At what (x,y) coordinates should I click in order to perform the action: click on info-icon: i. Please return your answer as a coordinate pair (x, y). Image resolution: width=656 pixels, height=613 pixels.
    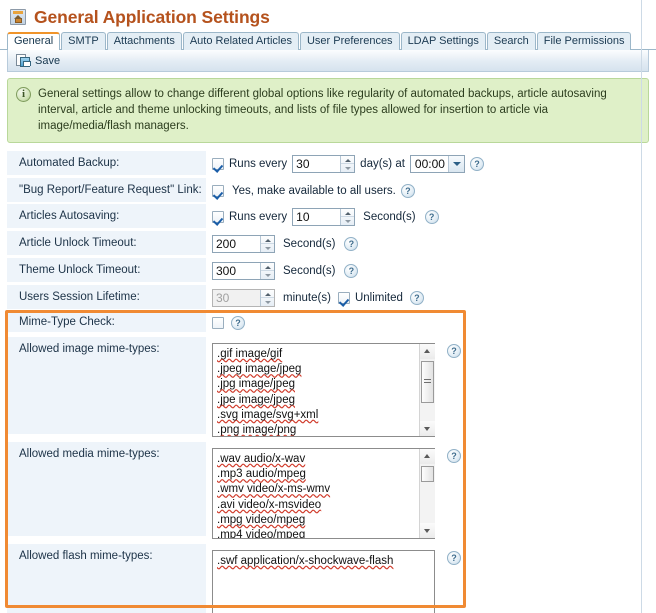
    Looking at the image, I should click on (23, 94).